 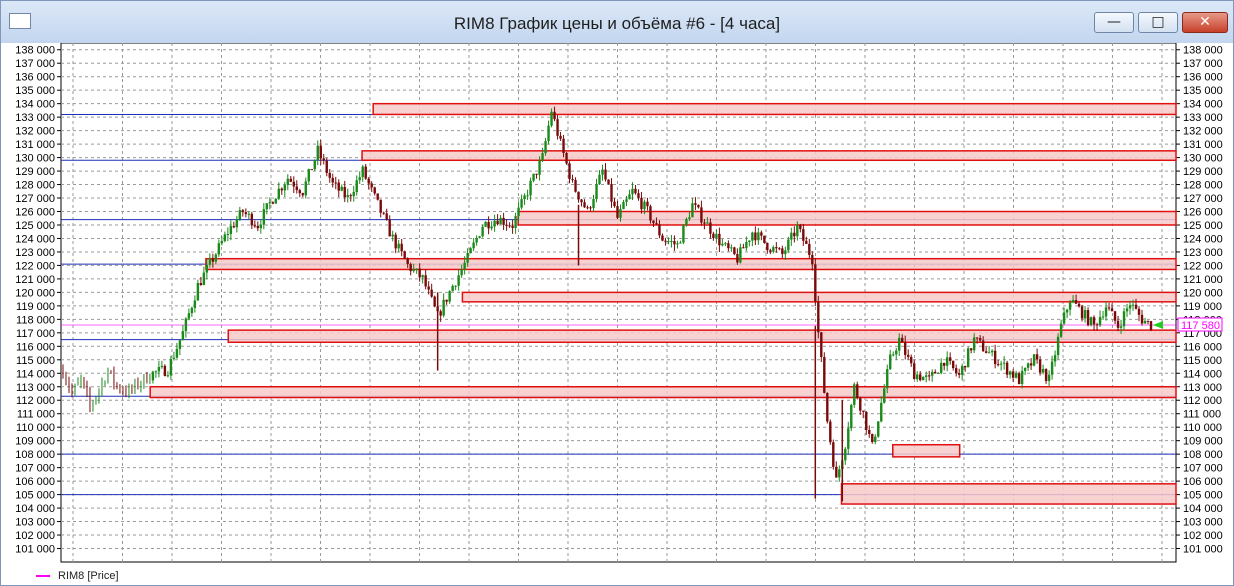 What do you see at coordinates (35, 455) in the screenshot?
I see `y-tick-label-left: 108 000` at bounding box center [35, 455].